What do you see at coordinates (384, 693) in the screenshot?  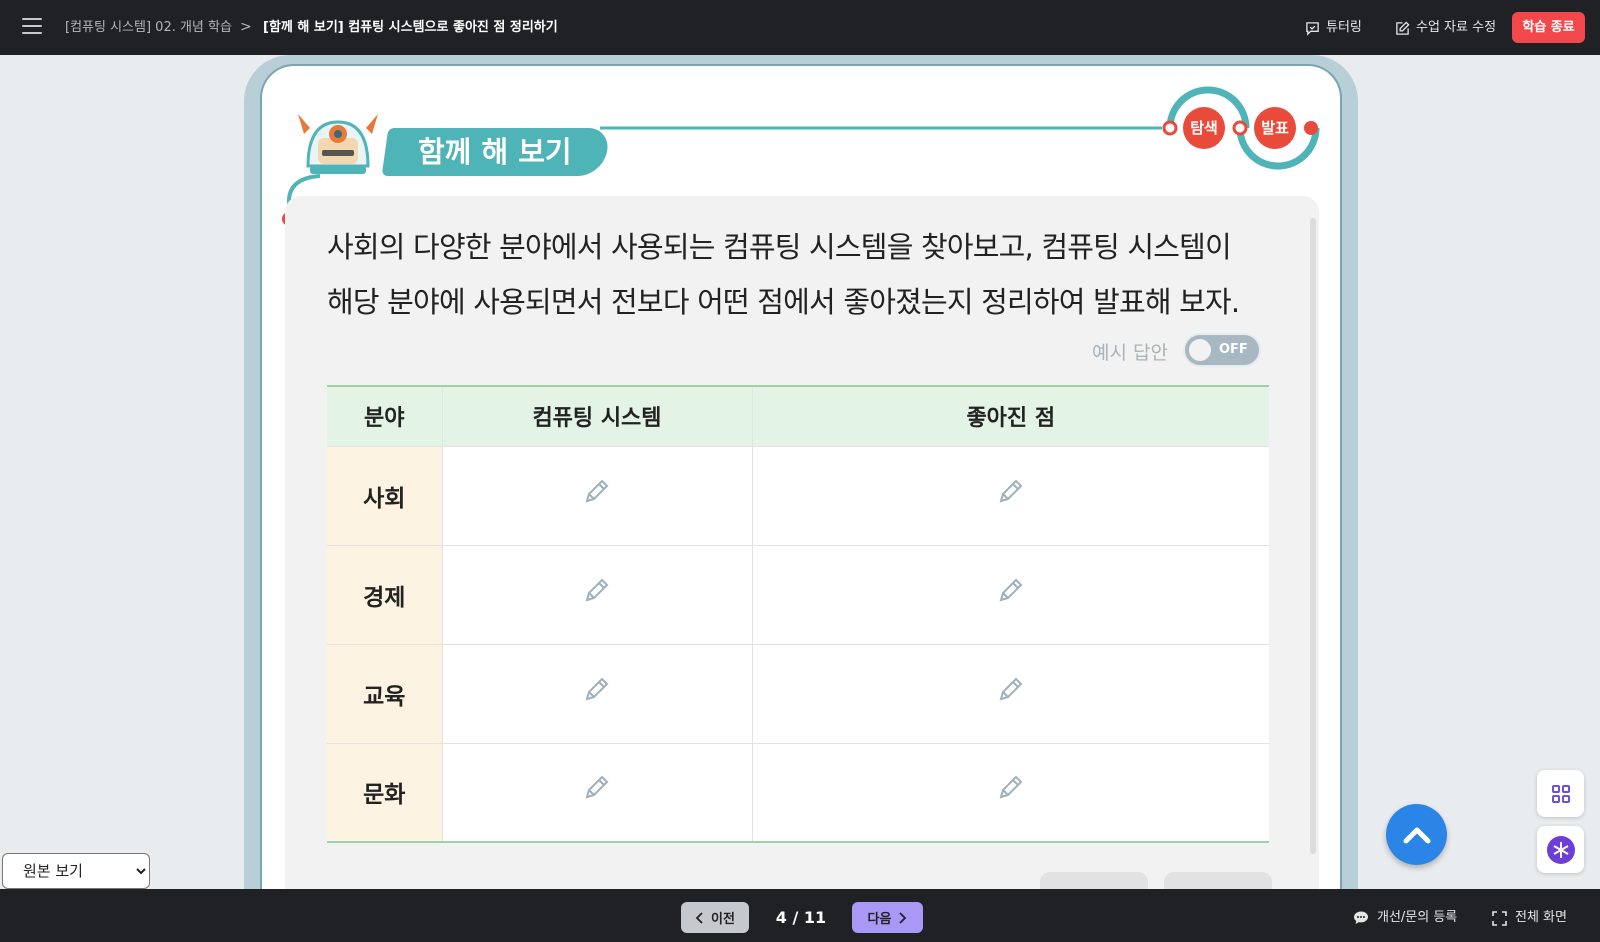 I see `row-label: 교육` at bounding box center [384, 693].